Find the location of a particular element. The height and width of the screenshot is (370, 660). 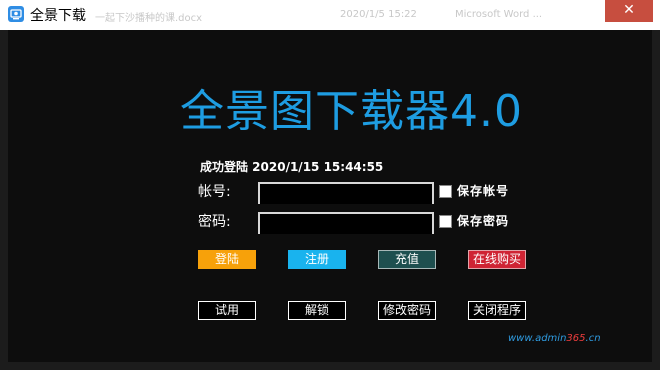

panorama-camera-icon is located at coordinates (16, 14).